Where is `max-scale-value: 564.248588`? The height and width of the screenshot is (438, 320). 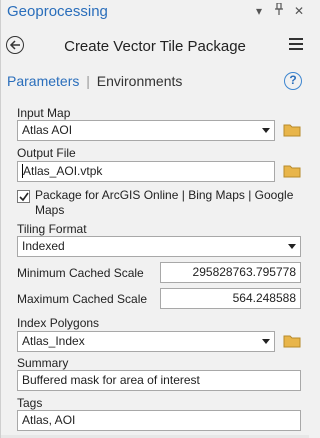
max-scale-value: 564.248588 is located at coordinates (264, 298).